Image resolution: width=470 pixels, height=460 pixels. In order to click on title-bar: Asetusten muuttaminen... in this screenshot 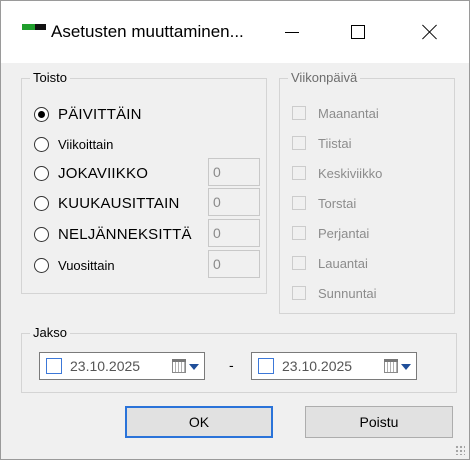, I will do `click(235, 32)`.